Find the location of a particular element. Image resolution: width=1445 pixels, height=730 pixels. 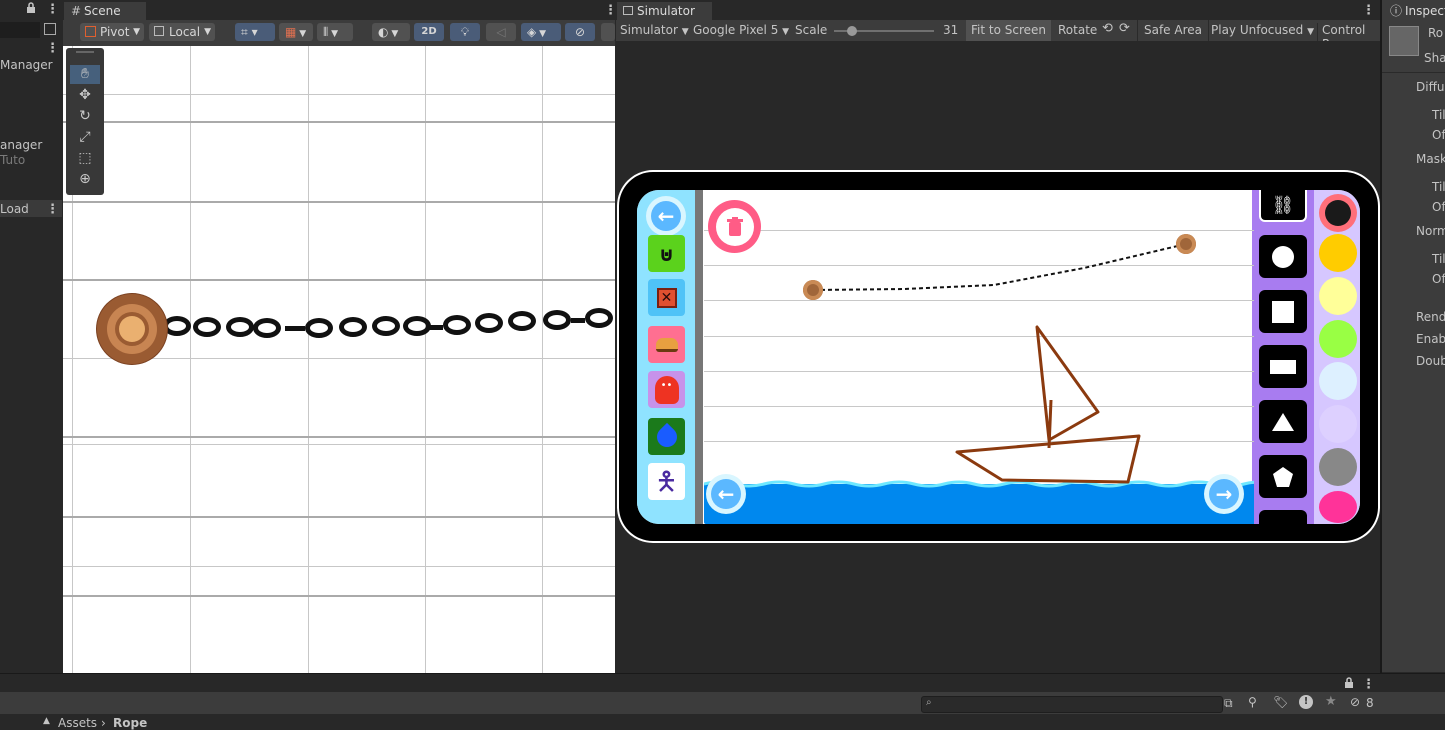

water-drop-button is located at coordinates (666, 436).